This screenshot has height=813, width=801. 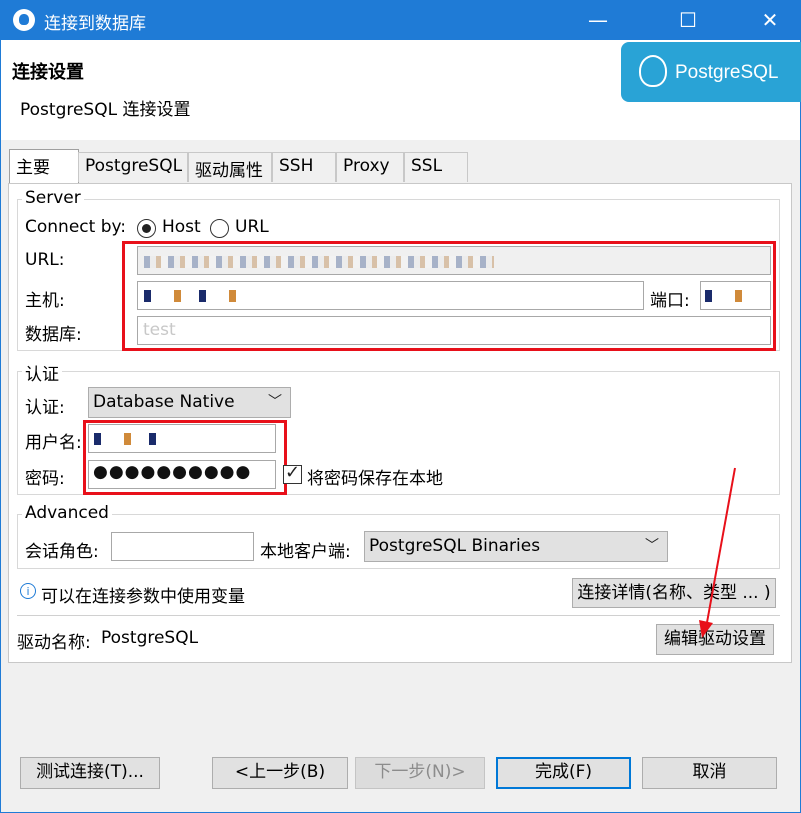 What do you see at coordinates (28, 591) in the screenshot?
I see `info-icon: i` at bounding box center [28, 591].